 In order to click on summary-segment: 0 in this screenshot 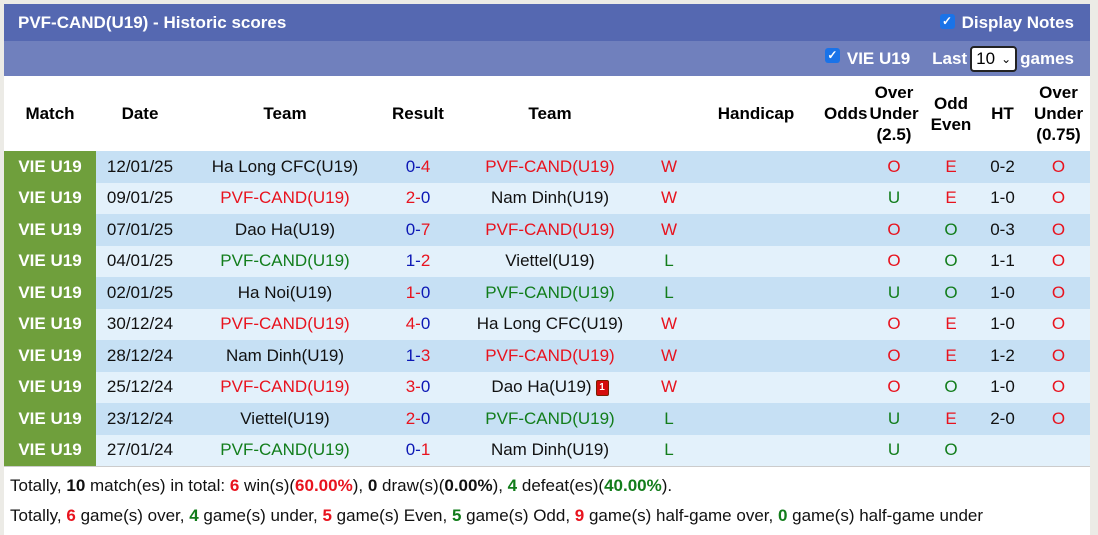, I will do `click(782, 515)`.